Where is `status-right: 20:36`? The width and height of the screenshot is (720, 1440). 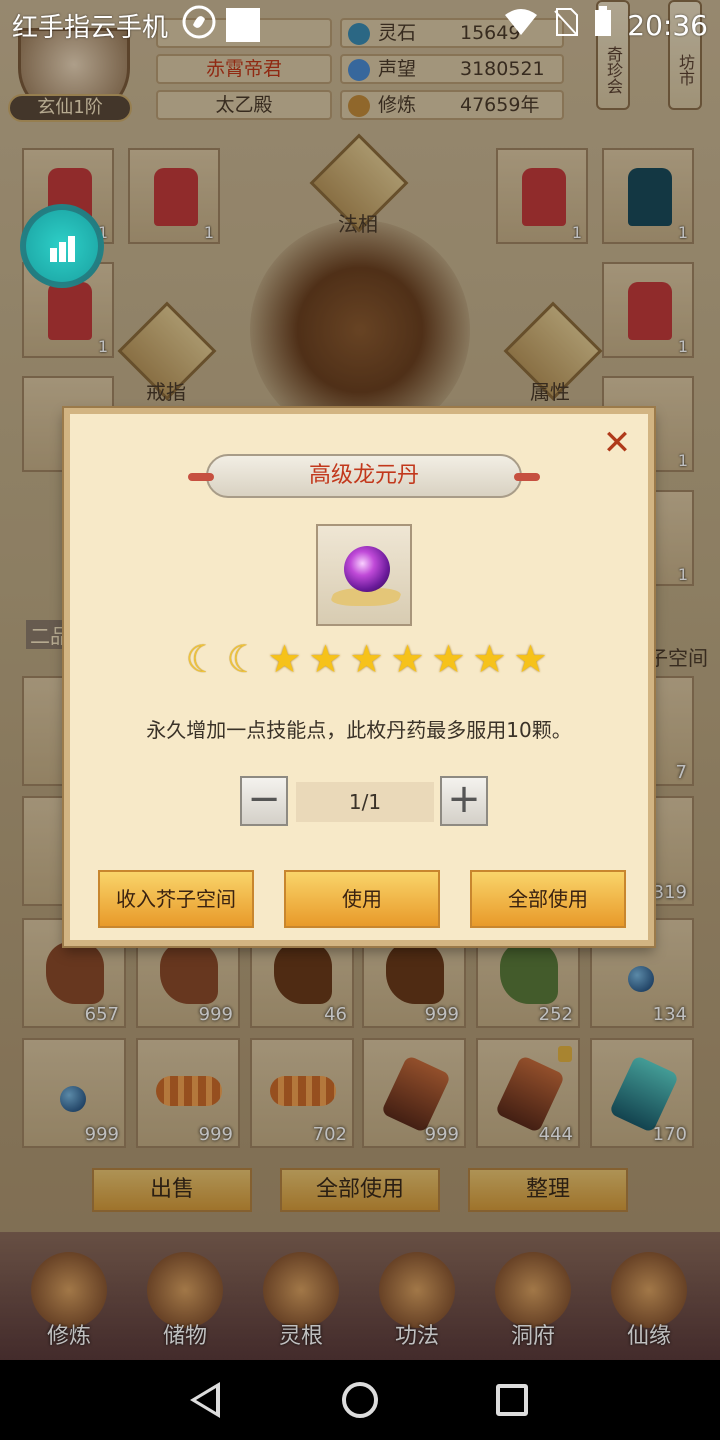
status-right: 20:36 is located at coordinates (605, 25).